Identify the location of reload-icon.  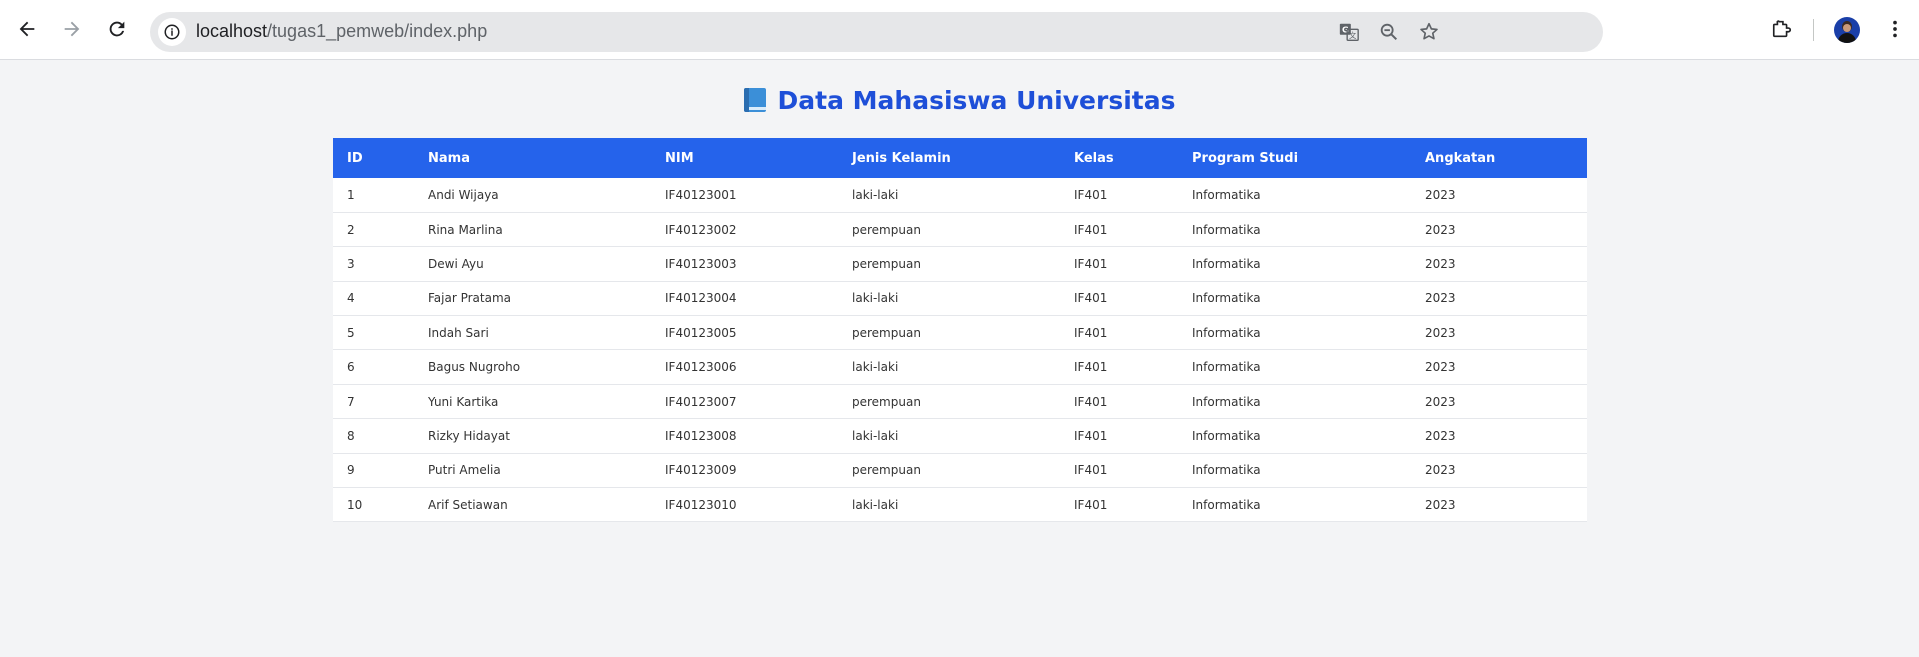
(117, 29).